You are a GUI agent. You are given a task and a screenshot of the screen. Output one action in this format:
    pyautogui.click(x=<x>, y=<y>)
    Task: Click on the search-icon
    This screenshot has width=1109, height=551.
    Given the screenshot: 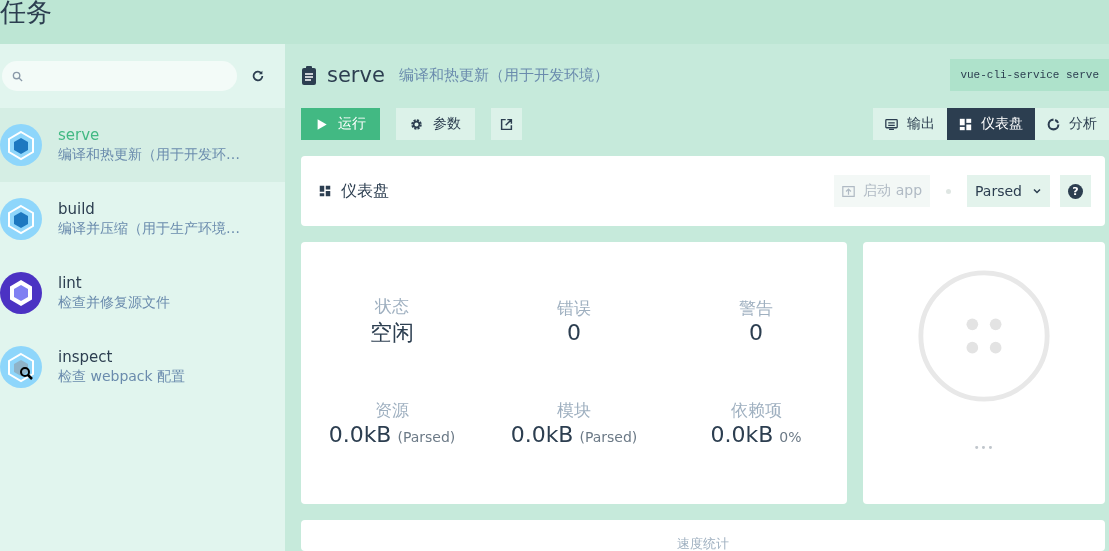 What is the action you would take?
    pyautogui.click(x=17, y=76)
    